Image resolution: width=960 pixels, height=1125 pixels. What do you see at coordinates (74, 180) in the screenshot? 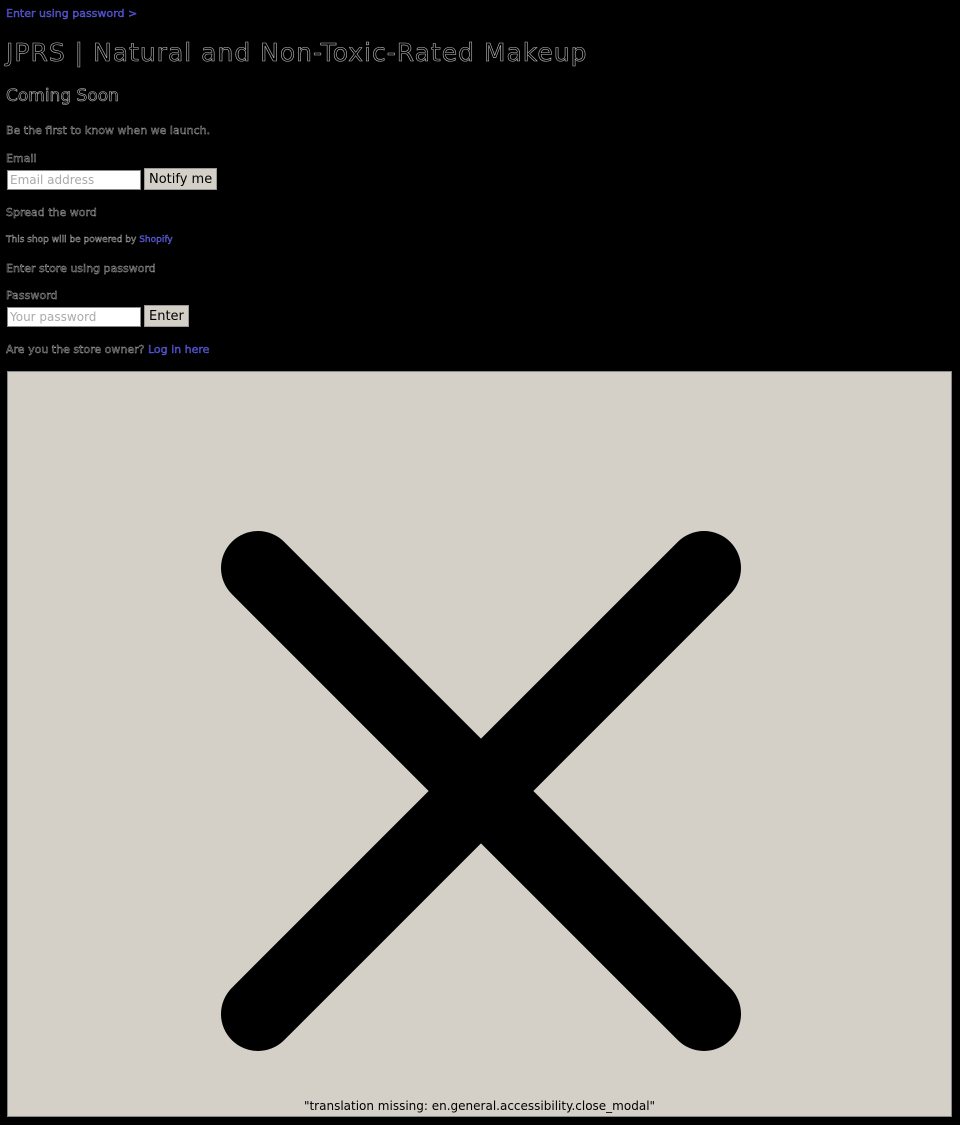
I see `email-input` at bounding box center [74, 180].